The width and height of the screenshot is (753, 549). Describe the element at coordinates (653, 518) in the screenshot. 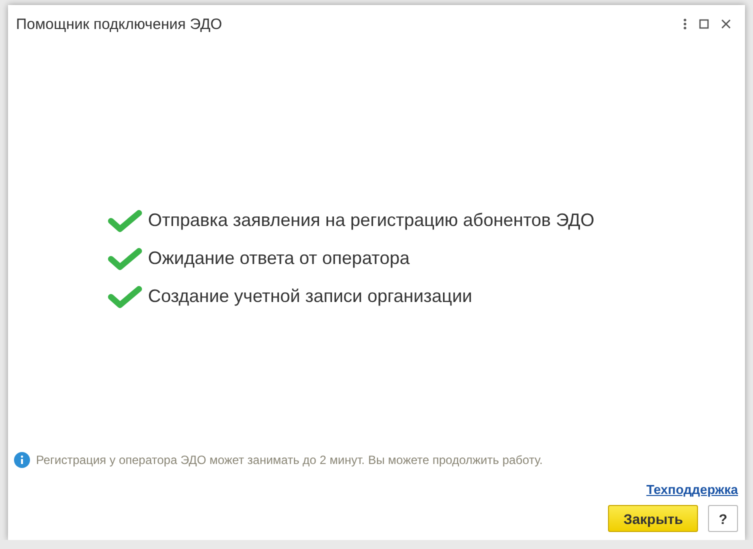

I see `close-button: Закрыть` at that location.